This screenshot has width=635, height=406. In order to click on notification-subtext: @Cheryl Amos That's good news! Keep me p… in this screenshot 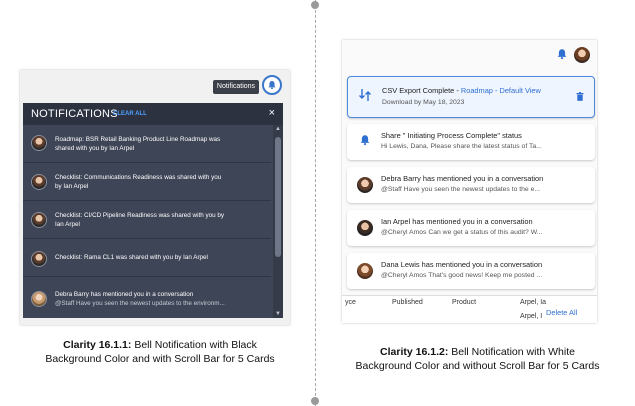, I will do `click(462, 275)`.